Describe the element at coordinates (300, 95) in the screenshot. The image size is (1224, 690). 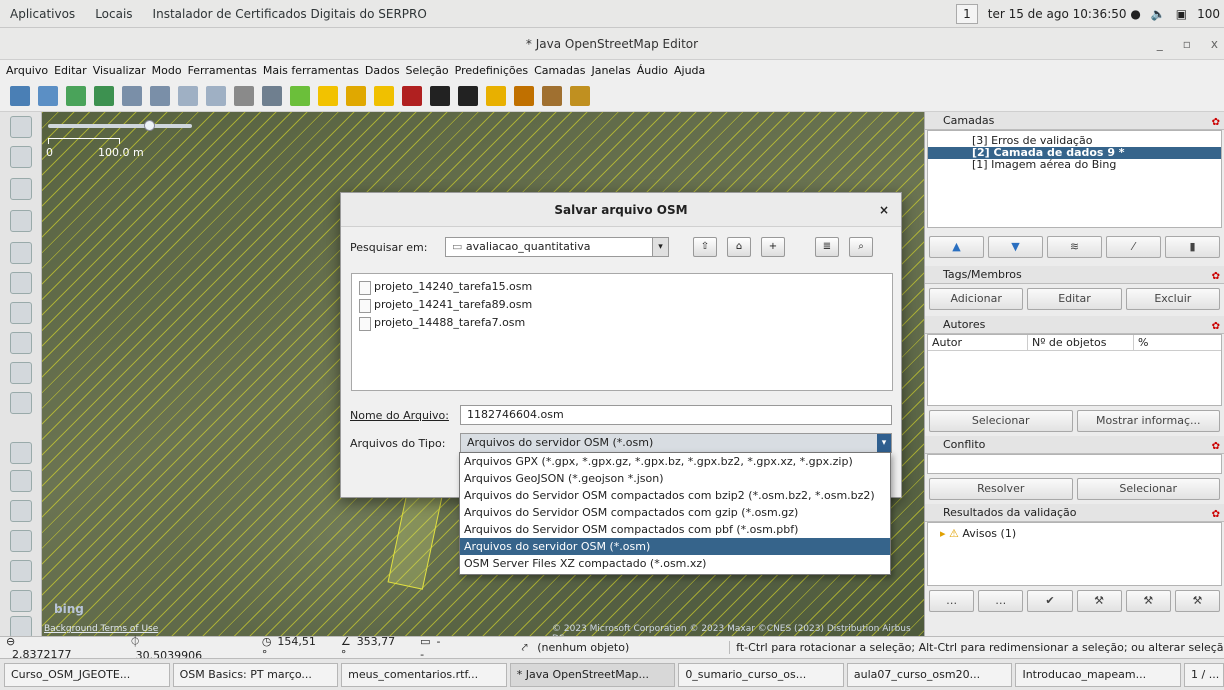
I see `validator-icon` at that location.